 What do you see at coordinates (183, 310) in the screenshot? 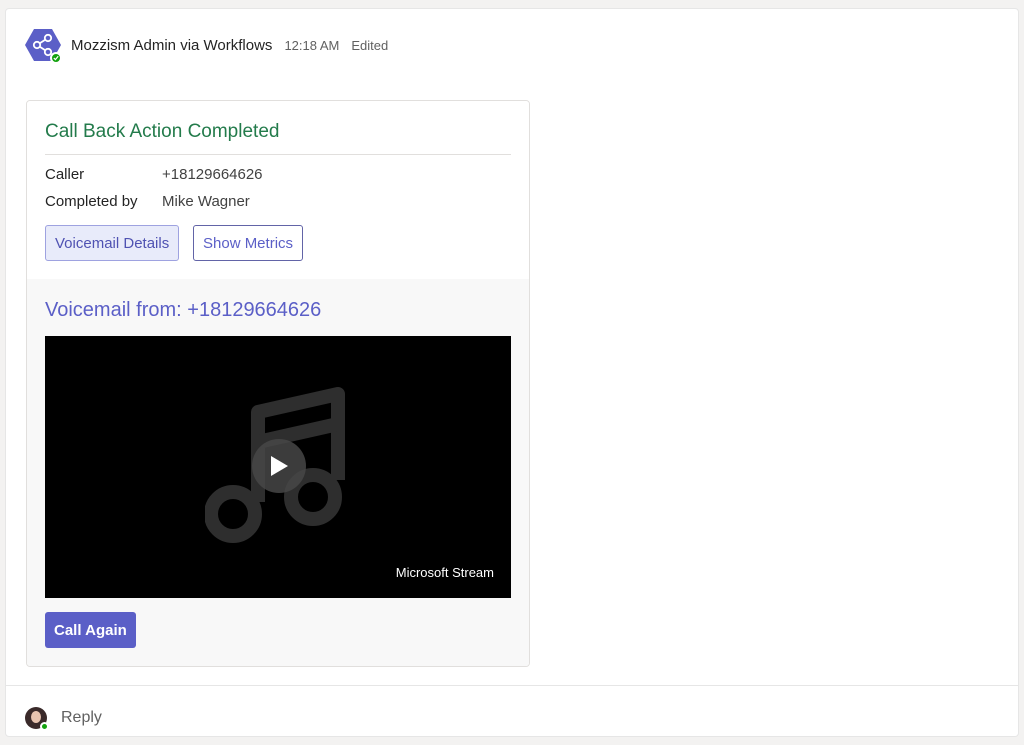
I see `voicemail-title: Voicemail from: +18129664626` at bounding box center [183, 310].